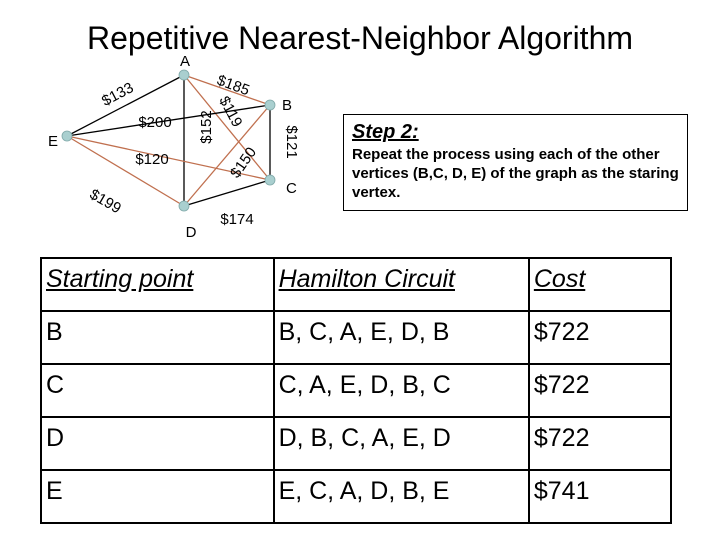 Image resolution: width=720 pixels, height=540 pixels. I want to click on header-hamilton-circuit: Hamilton Circuit, so click(401, 284).